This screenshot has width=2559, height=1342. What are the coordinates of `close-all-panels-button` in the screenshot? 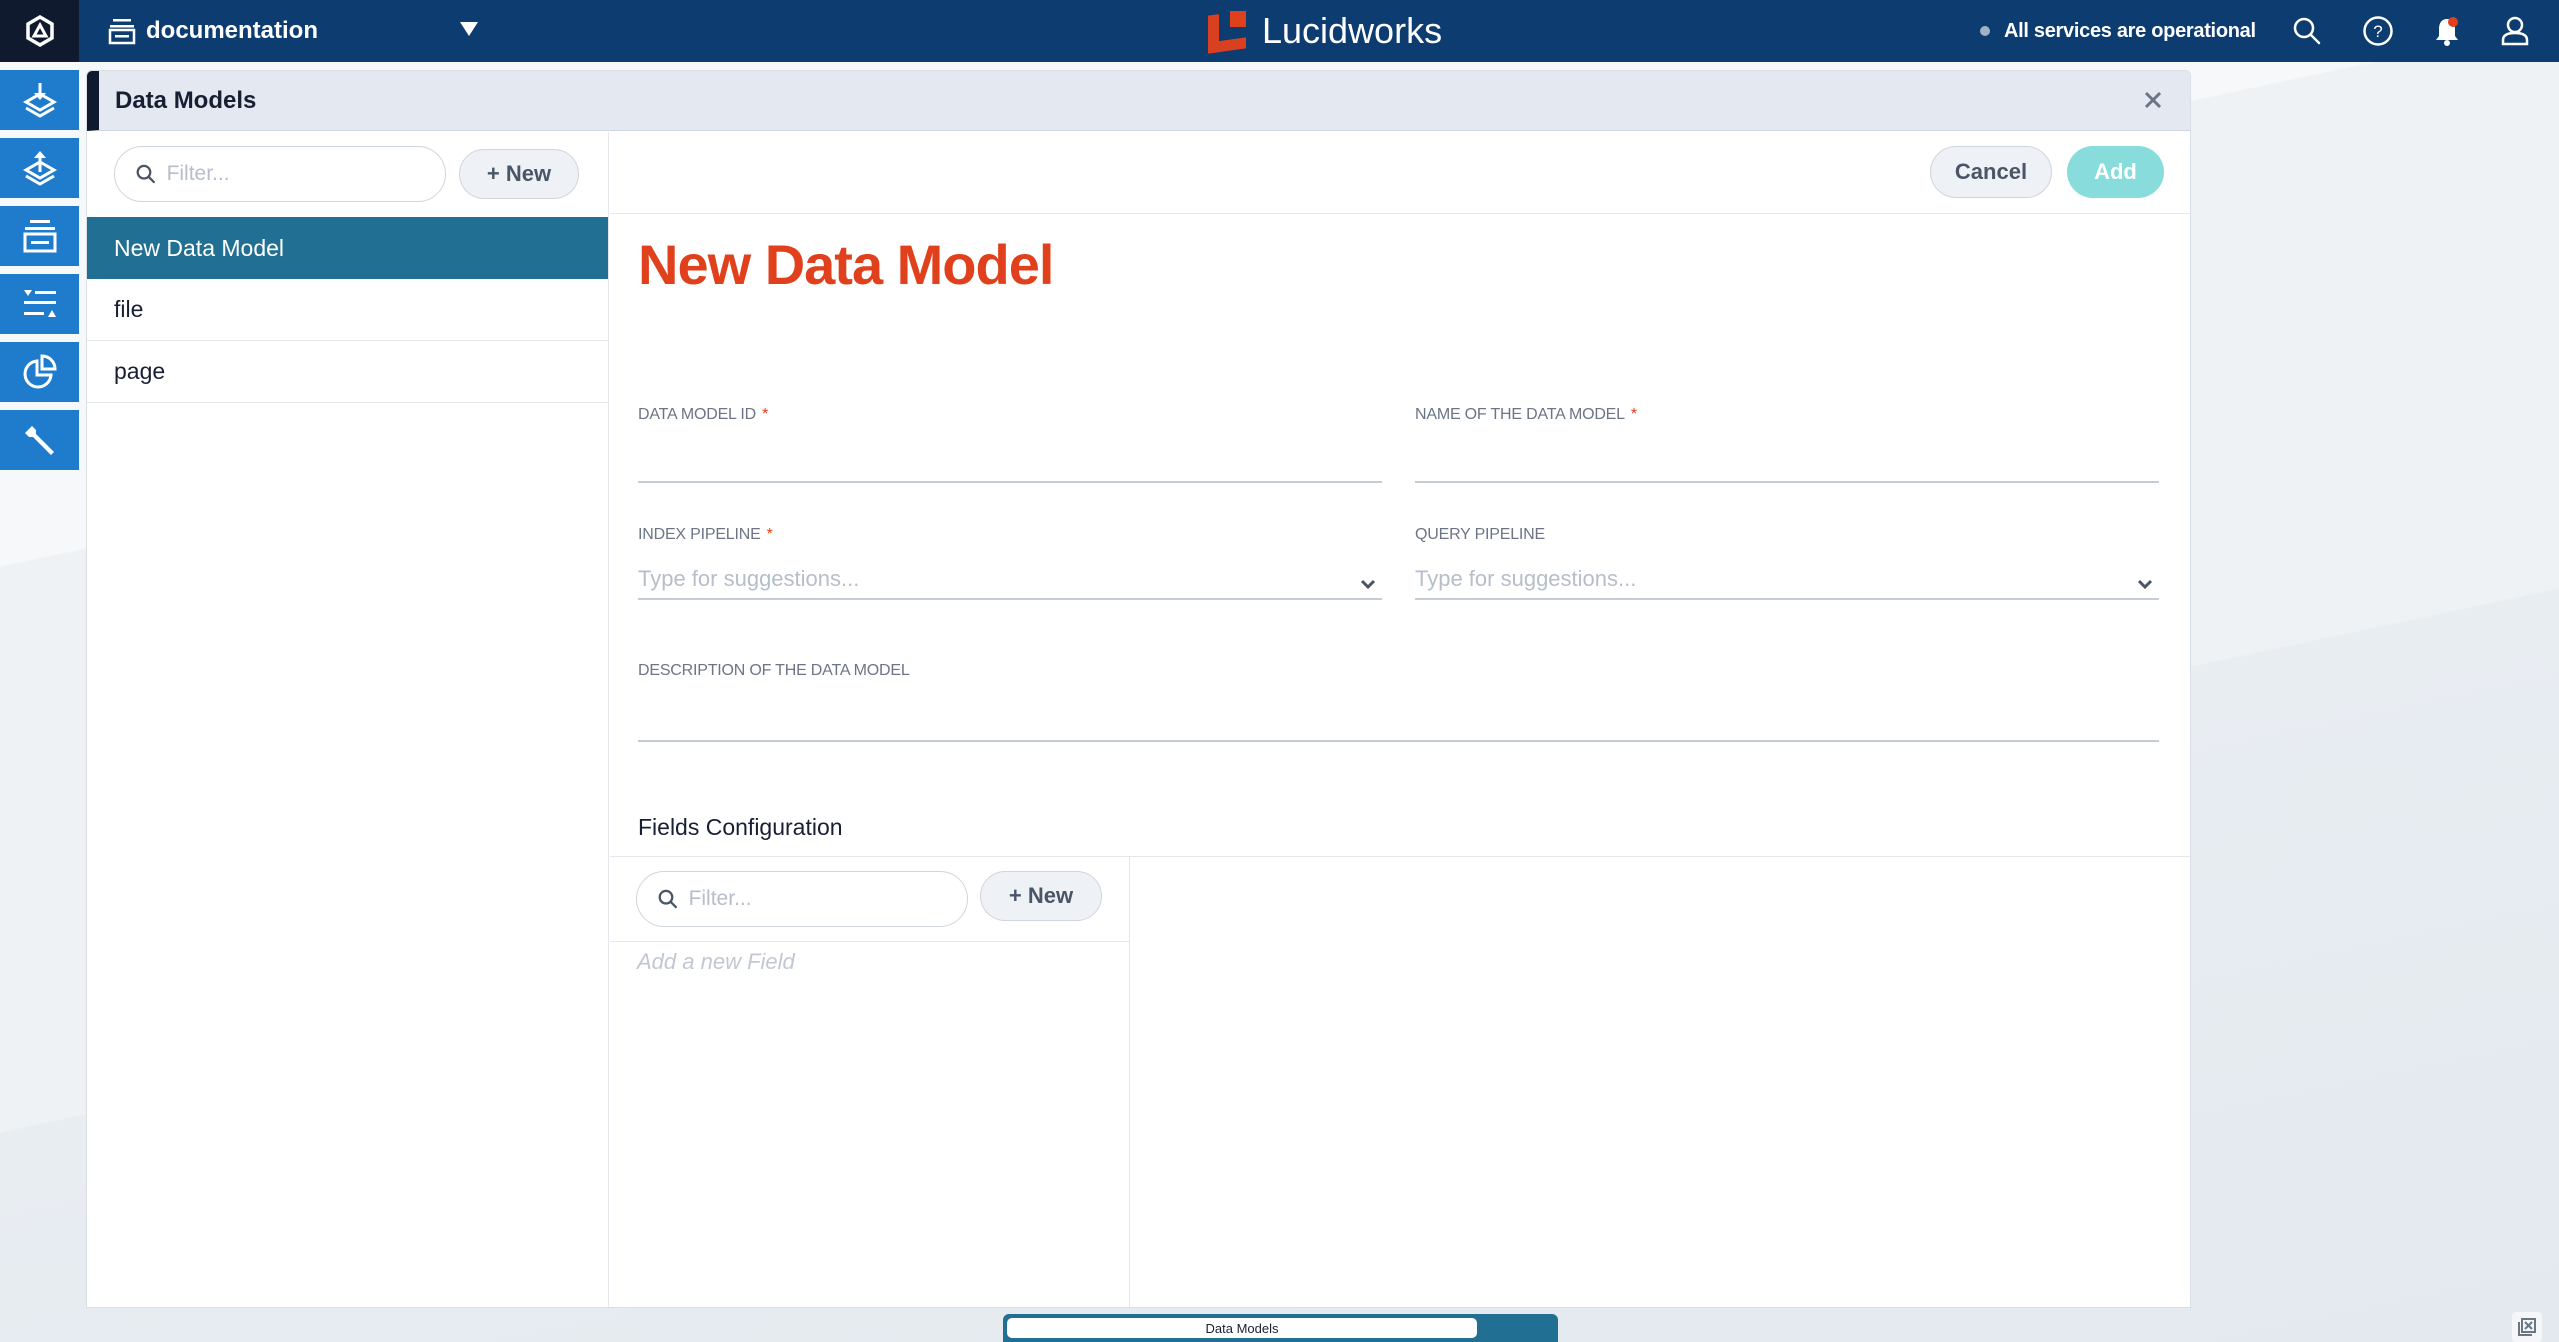 It's located at (2527, 1327).